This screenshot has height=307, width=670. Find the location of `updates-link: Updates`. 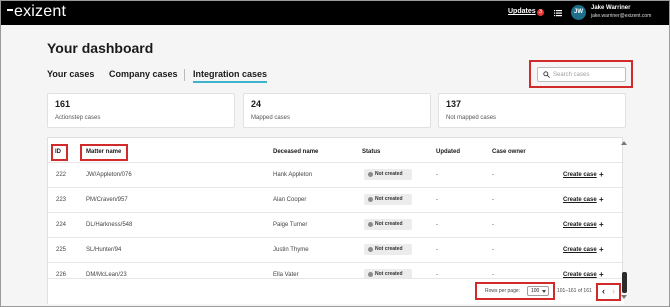

updates-link: Updates is located at coordinates (522, 11).